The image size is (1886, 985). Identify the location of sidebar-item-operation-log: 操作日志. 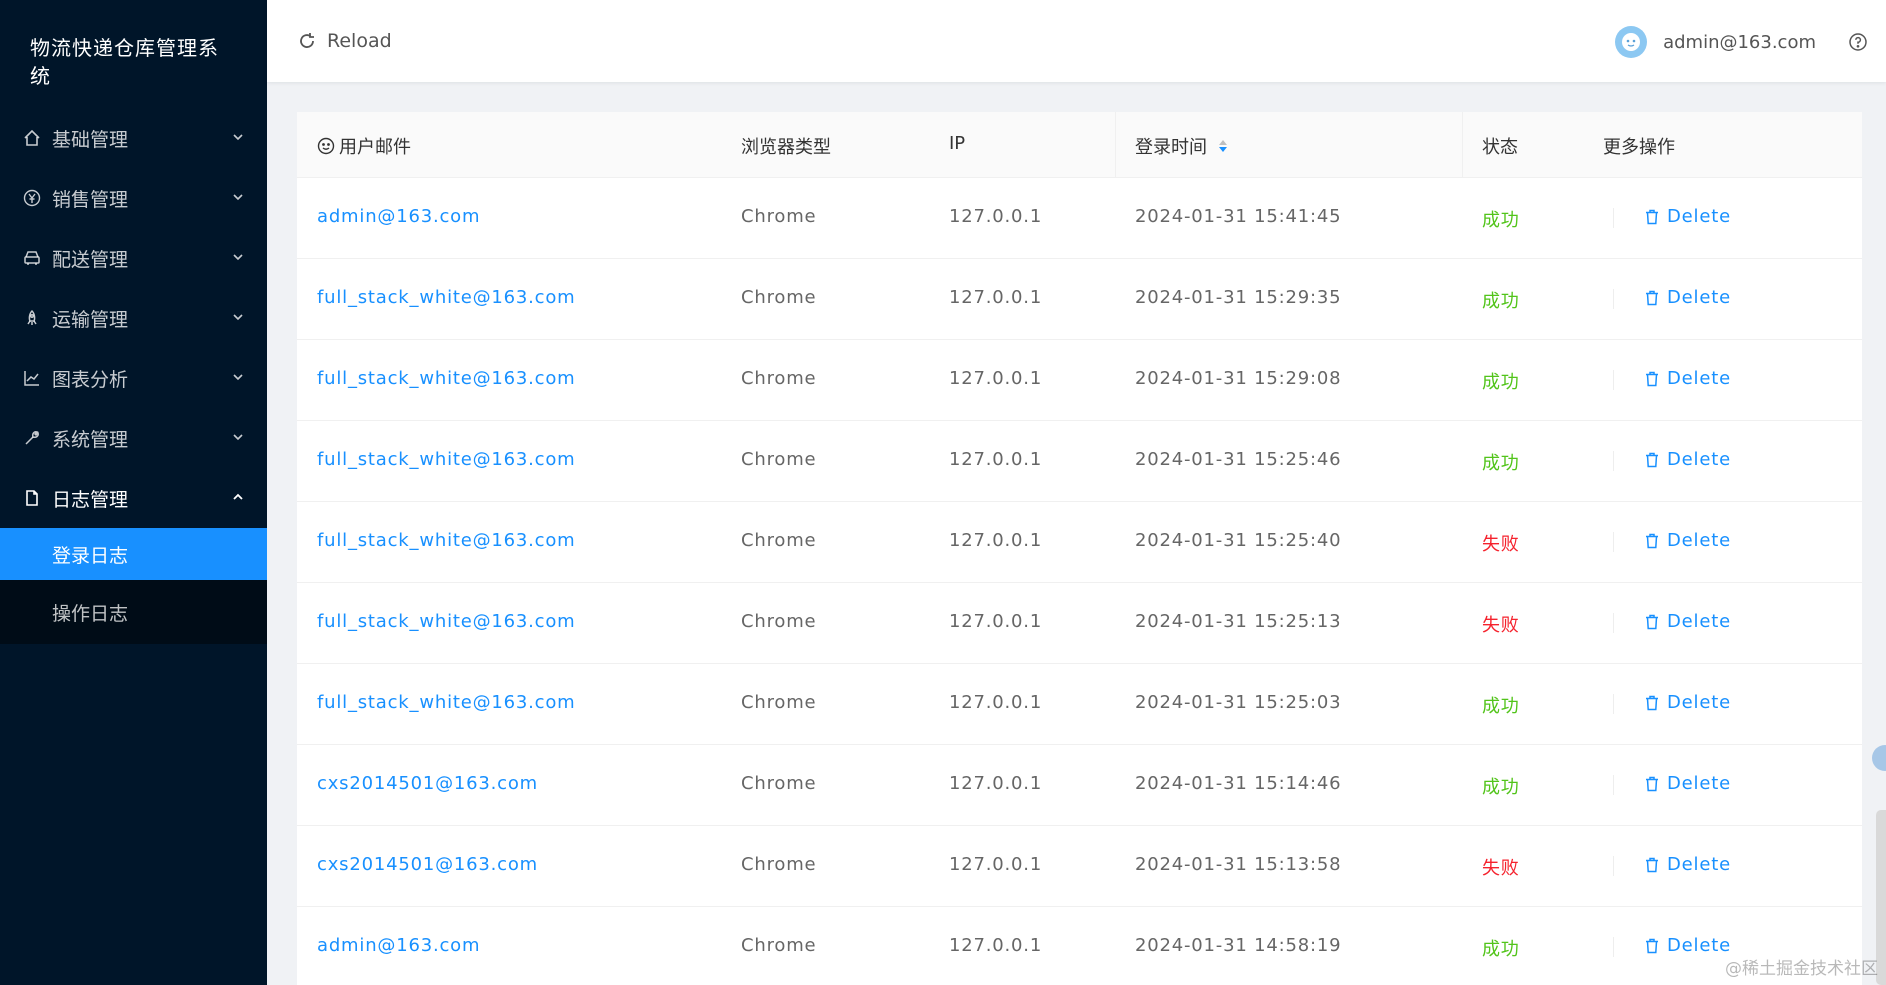
(133, 612).